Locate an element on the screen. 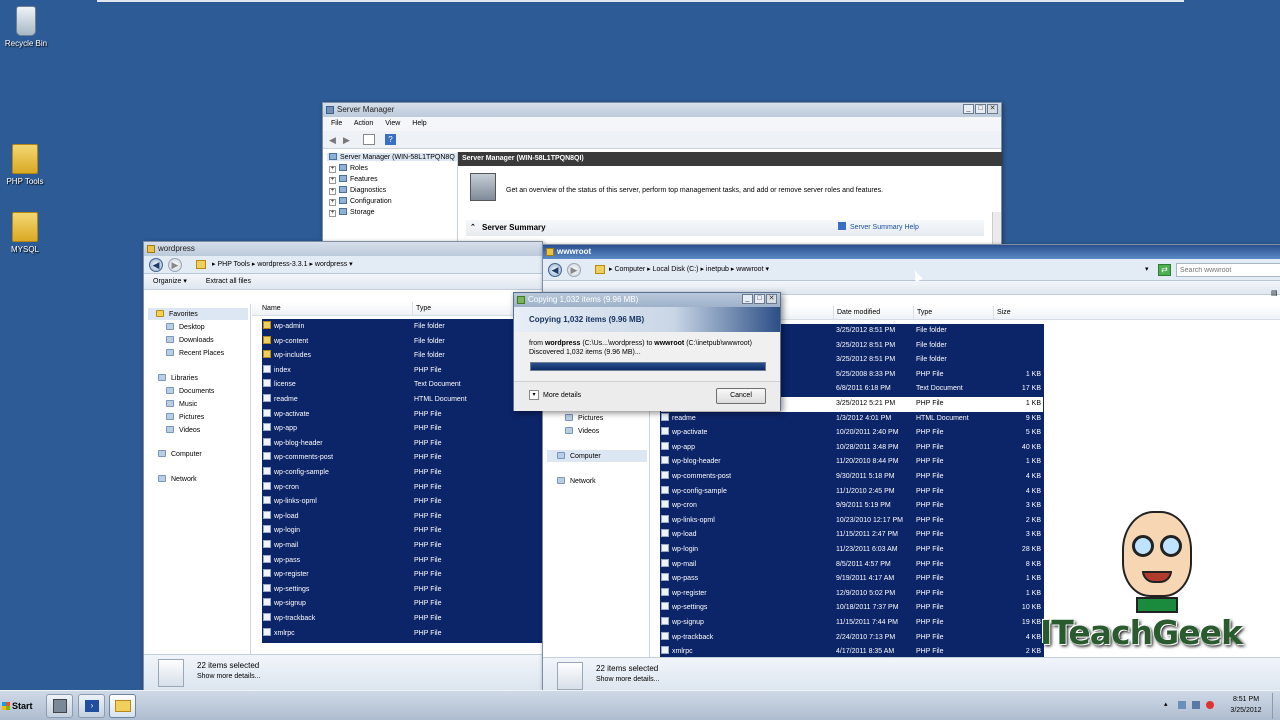 This screenshot has height=720, width=1280. file-row: readme 1/3/2012 4:01 PM HTML Document 9 KB is located at coordinates (852, 419).